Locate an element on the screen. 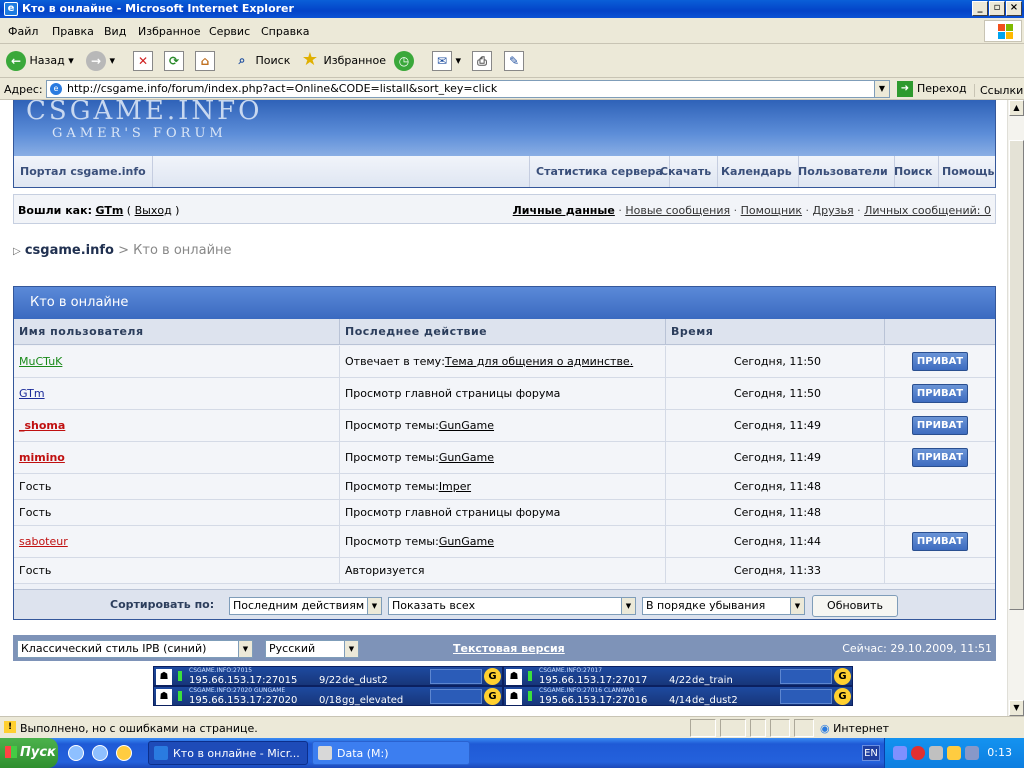 Image resolution: width=1024 pixels, height=768 pixels. sort-order-select: В порядке убывания ▼ is located at coordinates (723, 606).